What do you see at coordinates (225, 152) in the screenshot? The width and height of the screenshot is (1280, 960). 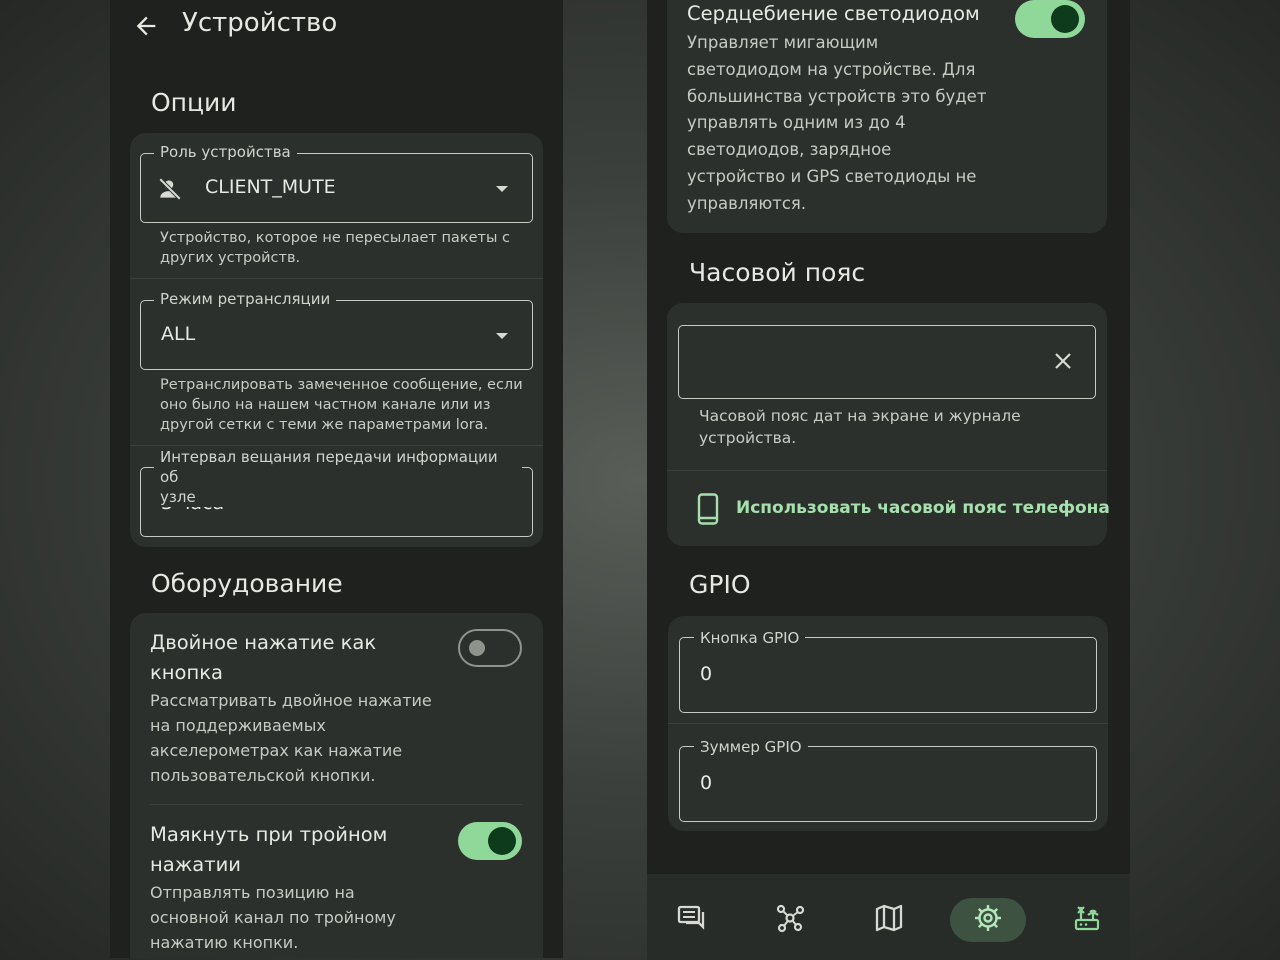 I see `device-role-label: Роль устройства` at bounding box center [225, 152].